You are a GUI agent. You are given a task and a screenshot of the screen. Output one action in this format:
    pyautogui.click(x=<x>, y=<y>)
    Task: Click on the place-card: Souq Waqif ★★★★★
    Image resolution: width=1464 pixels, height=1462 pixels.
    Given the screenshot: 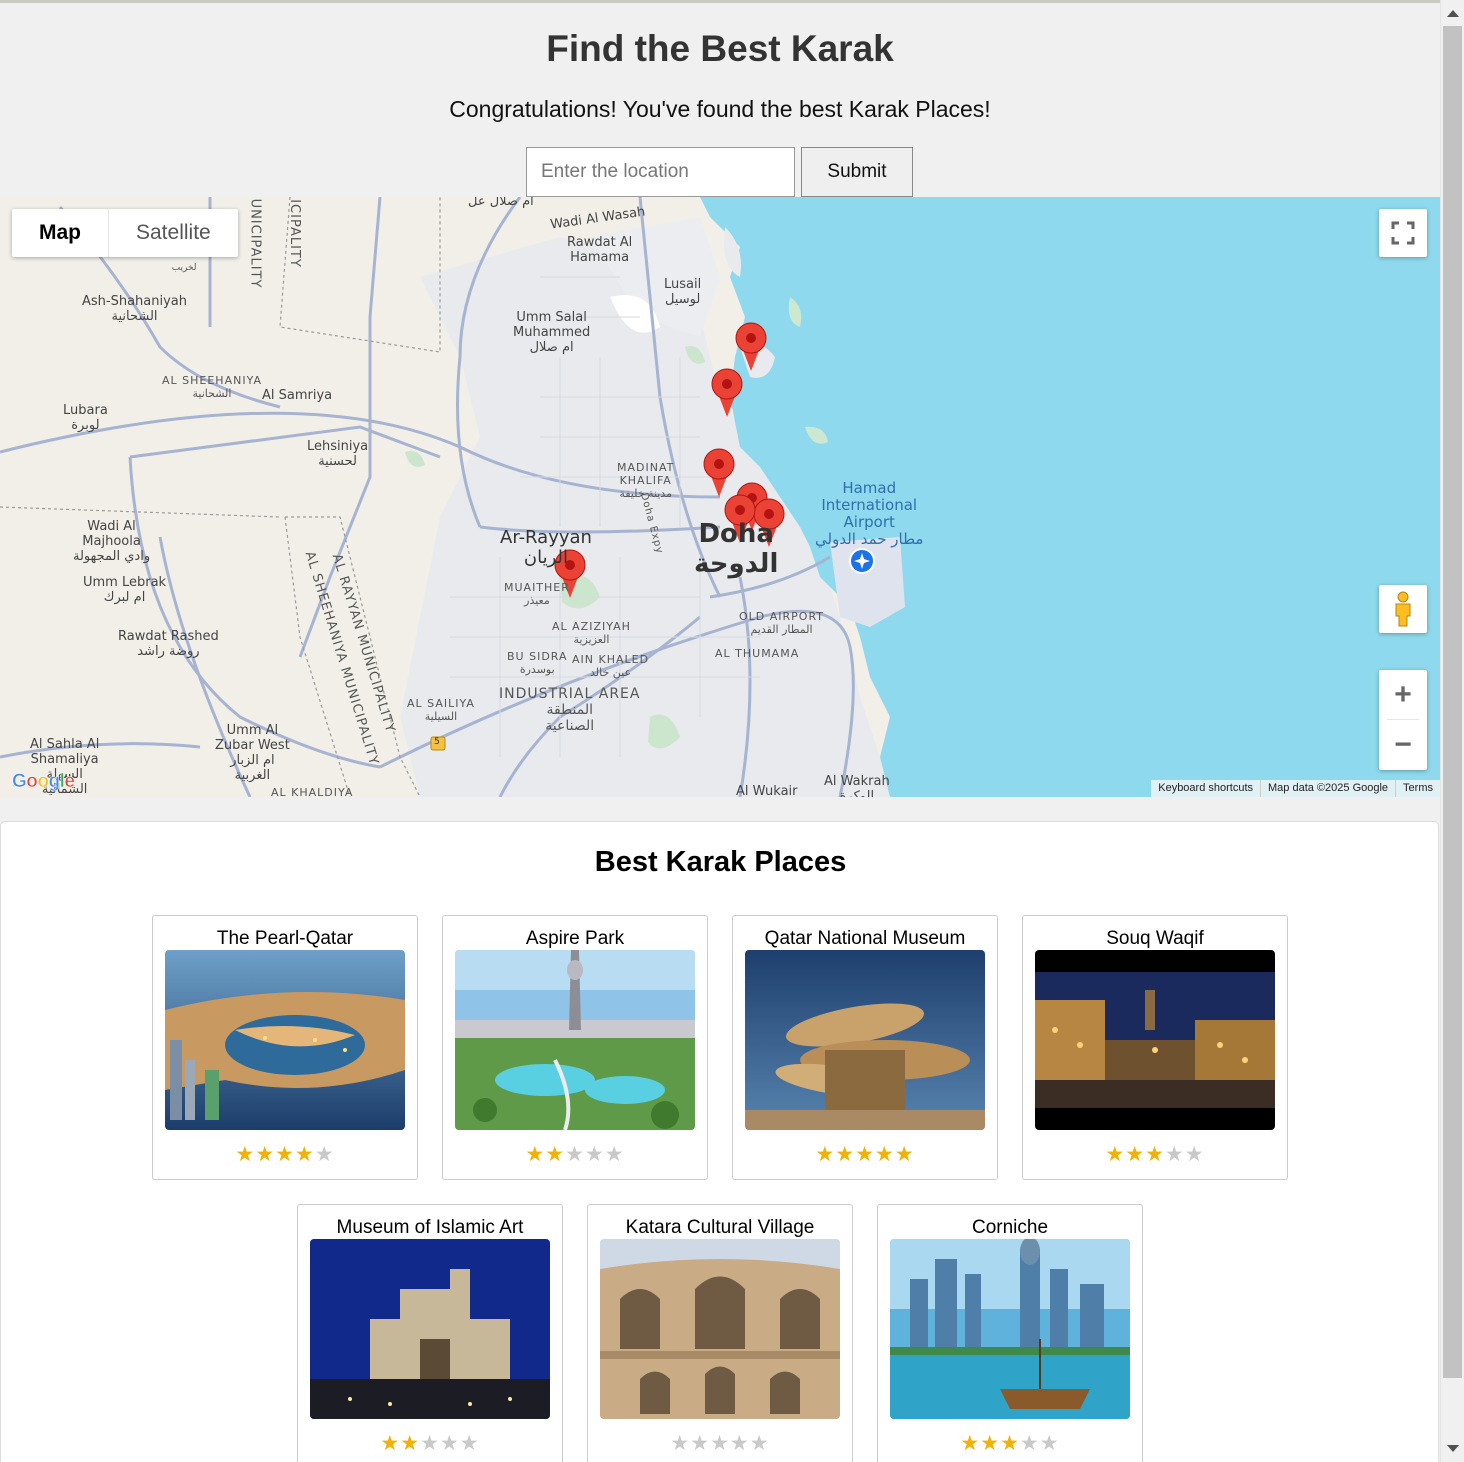 What is the action you would take?
    pyautogui.click(x=1155, y=1047)
    